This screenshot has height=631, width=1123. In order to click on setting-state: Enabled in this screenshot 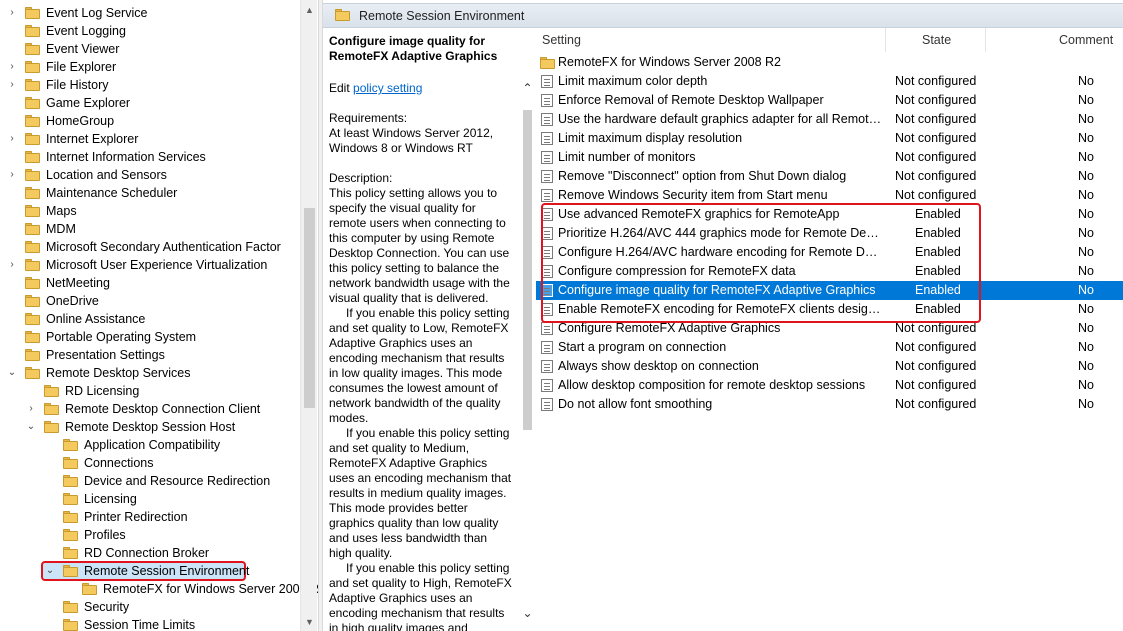, I will do `click(938, 271)`.